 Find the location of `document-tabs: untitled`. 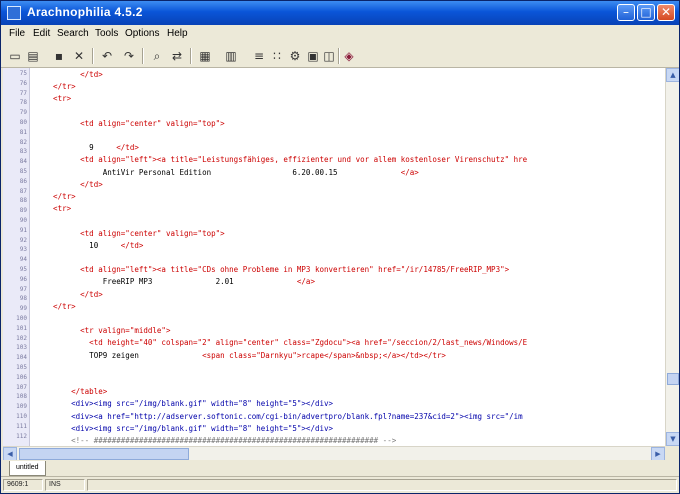

document-tabs: untitled is located at coordinates (340, 468).